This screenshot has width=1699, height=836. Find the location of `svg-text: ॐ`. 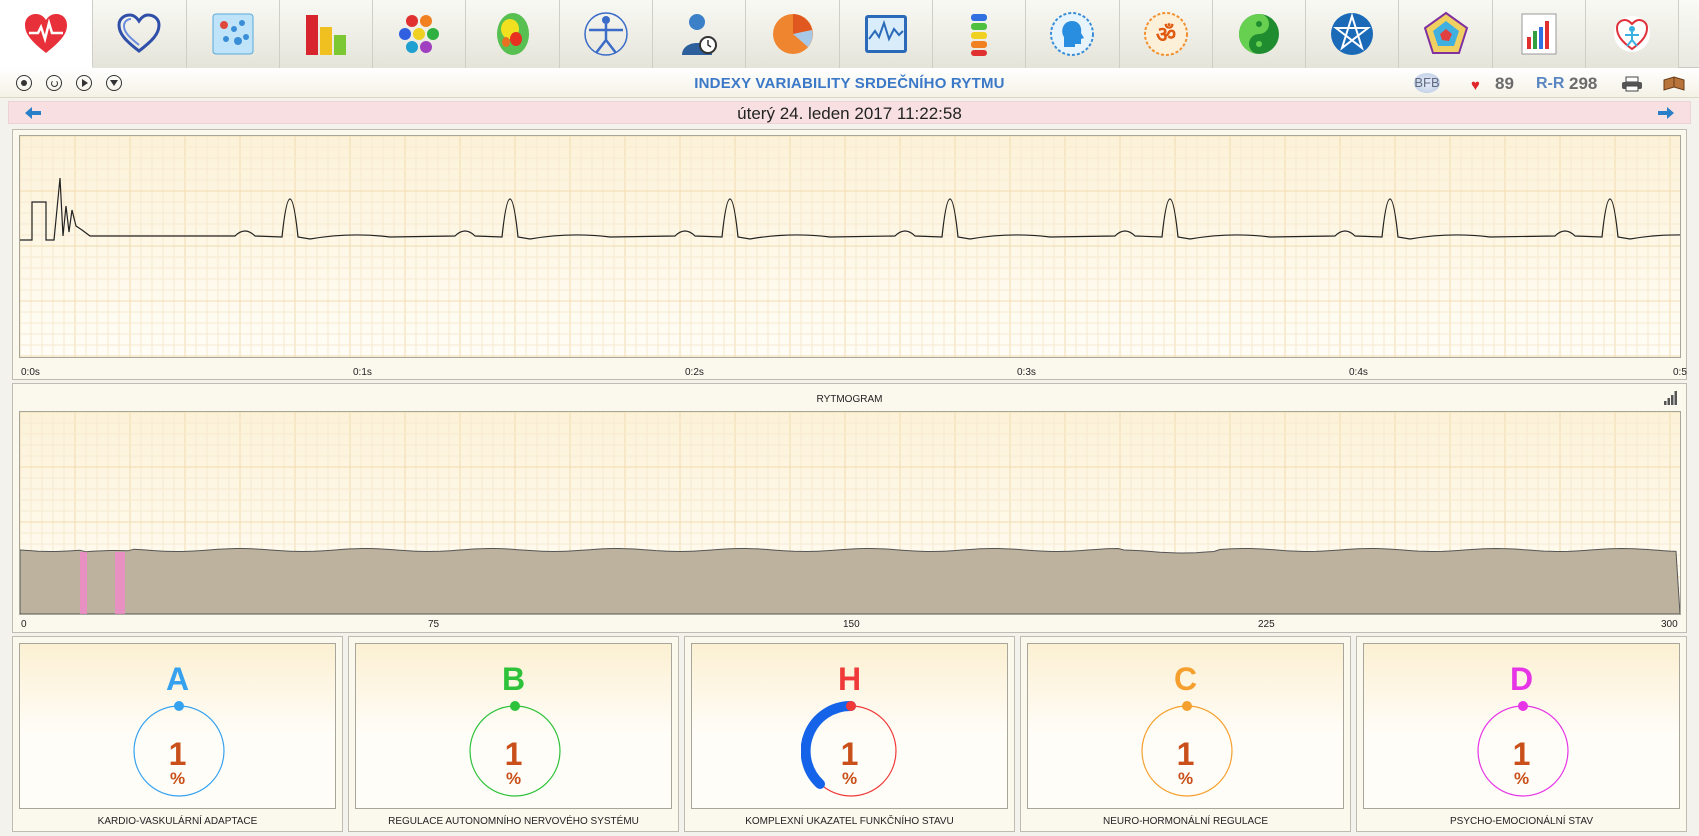

svg-text: ॐ is located at coordinates (1166, 35).